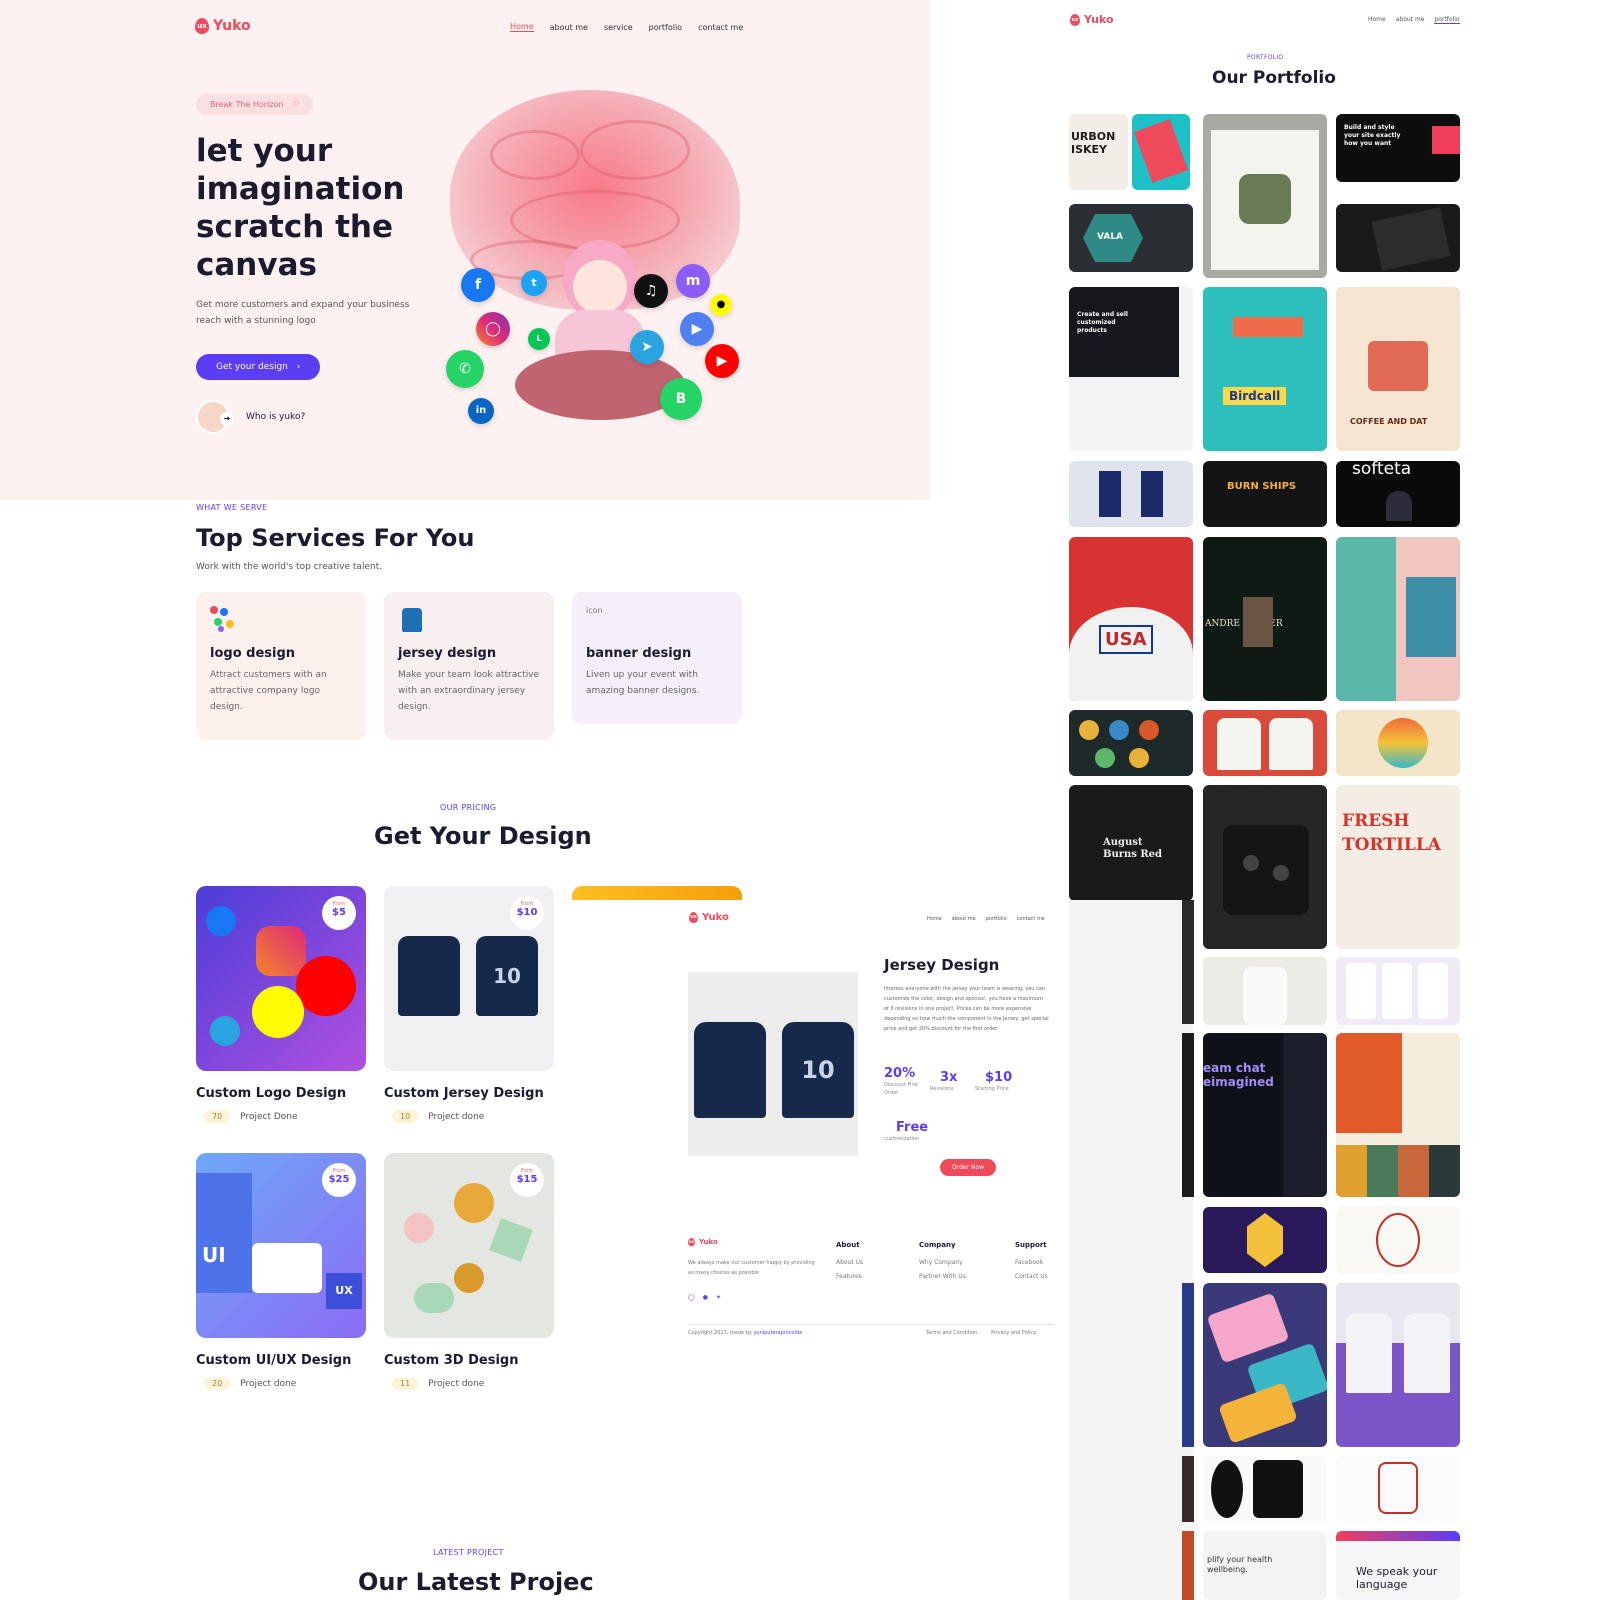  Describe the element at coordinates (224, 1233) in the screenshot. I see `ui-panel: UI` at that location.